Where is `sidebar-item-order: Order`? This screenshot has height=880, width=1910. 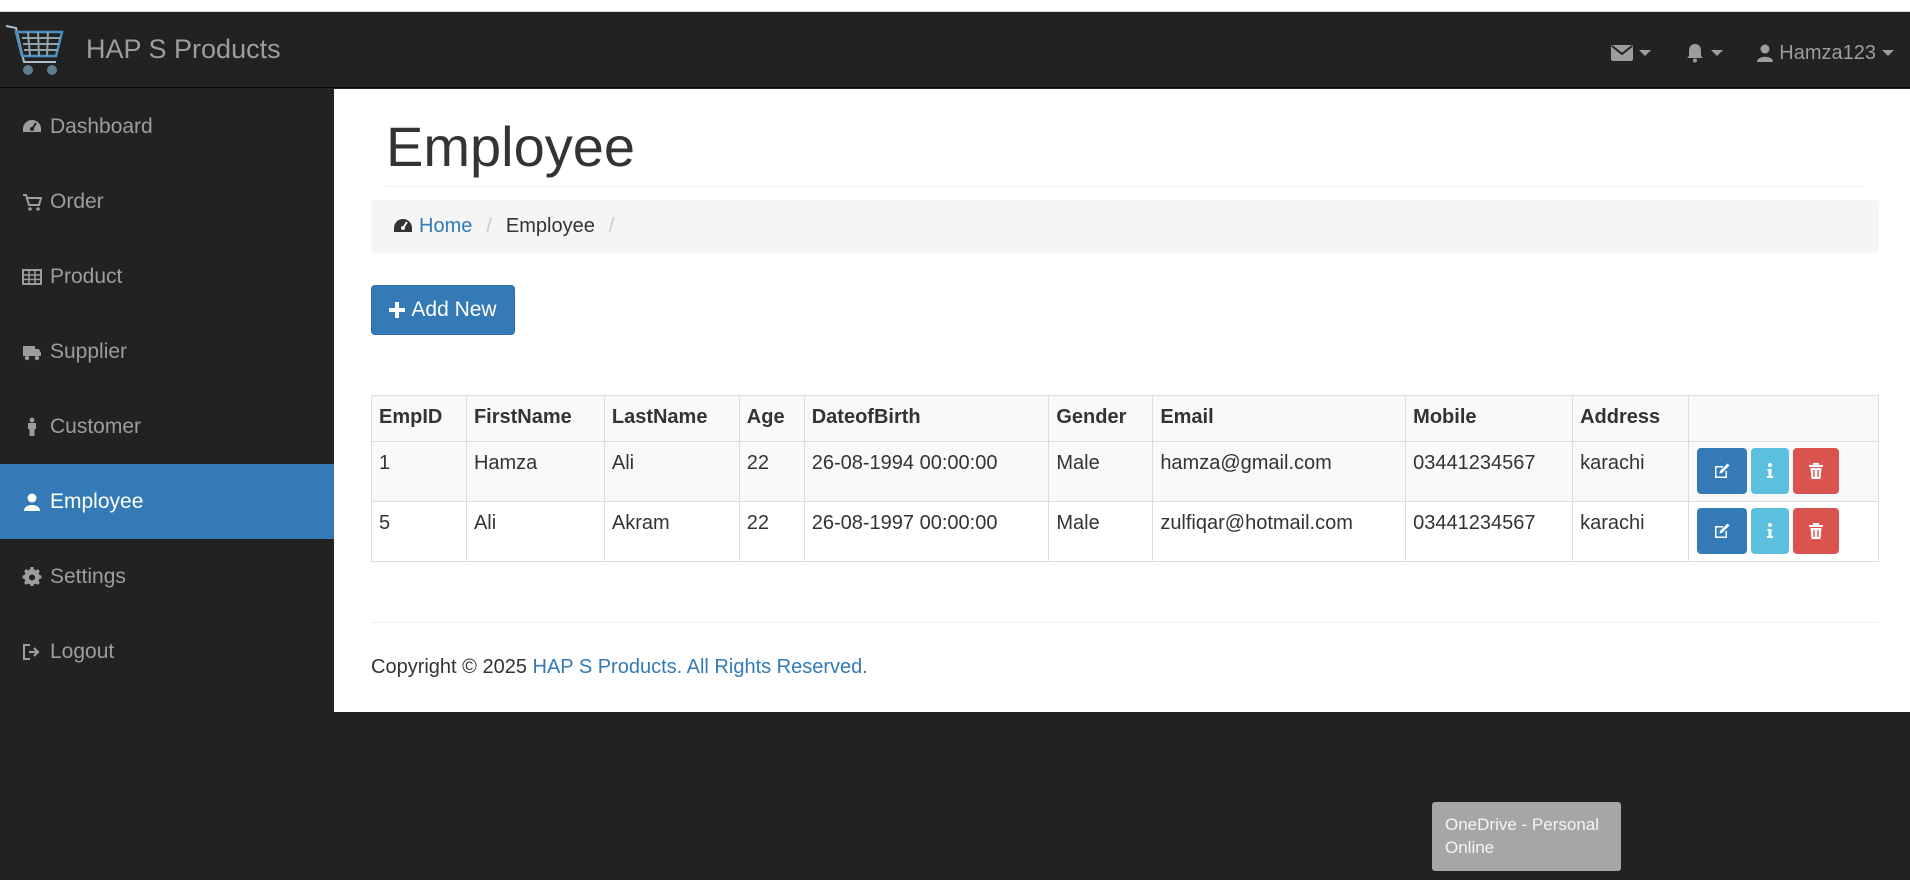
sidebar-item-order: Order is located at coordinates (167, 201).